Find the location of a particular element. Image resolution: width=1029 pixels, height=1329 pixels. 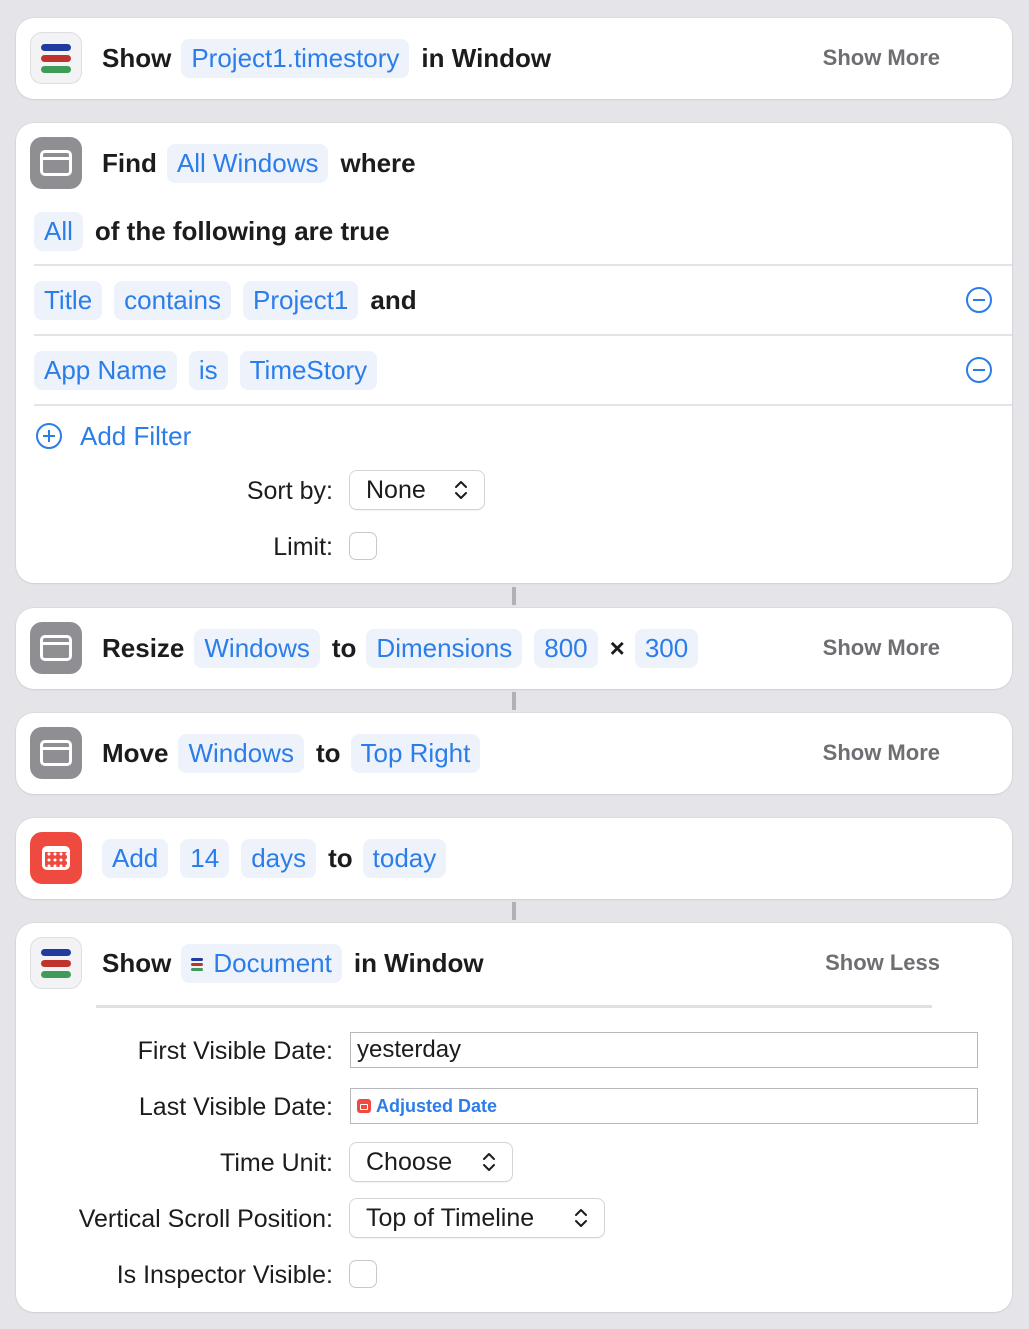

inspector-visible-checkbox is located at coordinates (363, 1274).